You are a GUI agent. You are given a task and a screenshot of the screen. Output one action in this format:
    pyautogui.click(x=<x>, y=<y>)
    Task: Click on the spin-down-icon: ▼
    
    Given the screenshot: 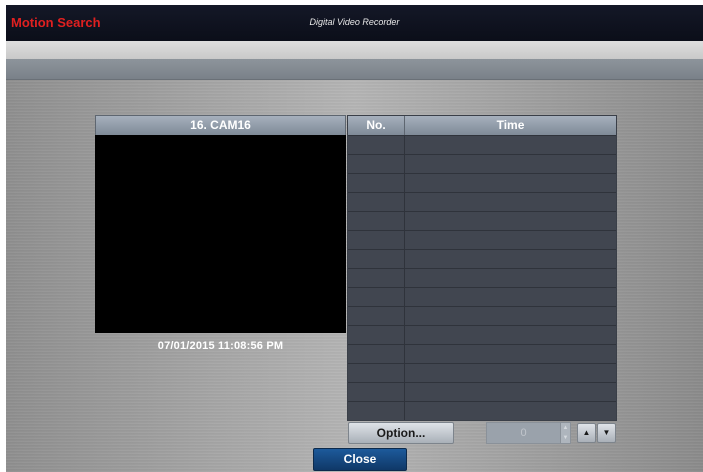 What is the action you would take?
    pyautogui.click(x=565, y=438)
    